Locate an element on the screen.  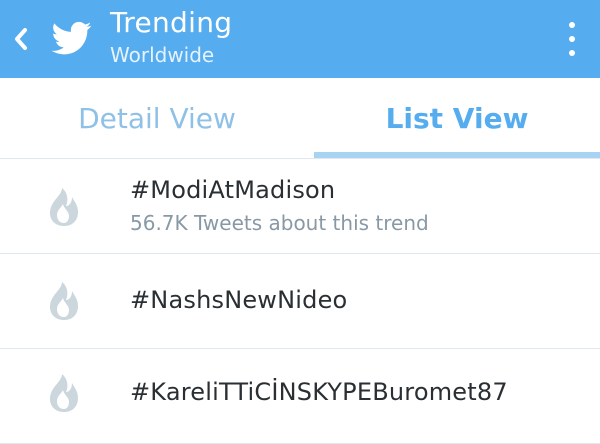
overflow-menu-button is located at coordinates (572, 39).